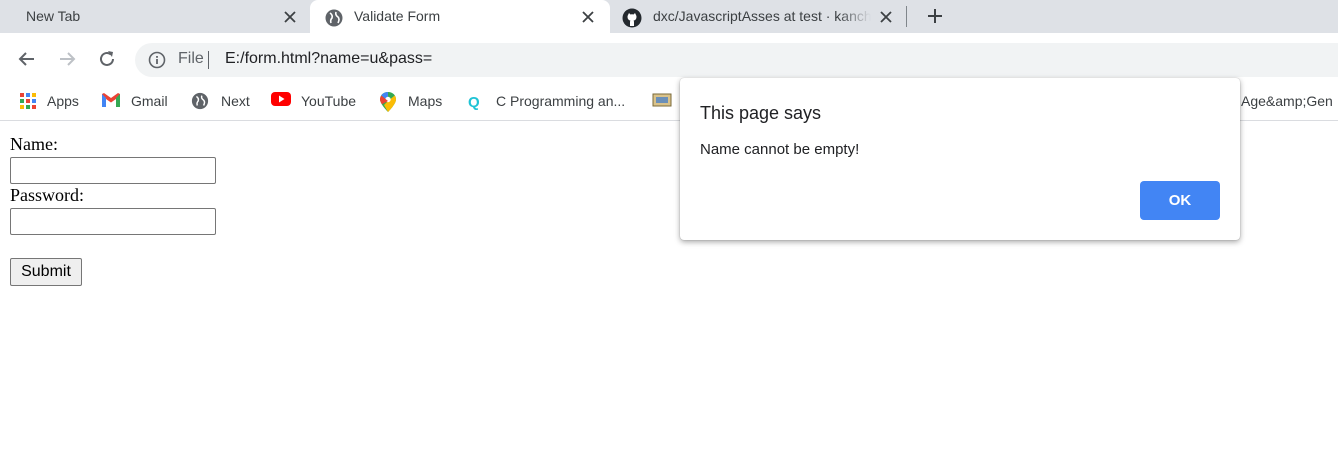 Image resolution: width=1338 pixels, height=463 pixels. Describe the element at coordinates (960, 159) in the screenshot. I see `alert-dialog: This page says Name cannot be empty! OK` at that location.